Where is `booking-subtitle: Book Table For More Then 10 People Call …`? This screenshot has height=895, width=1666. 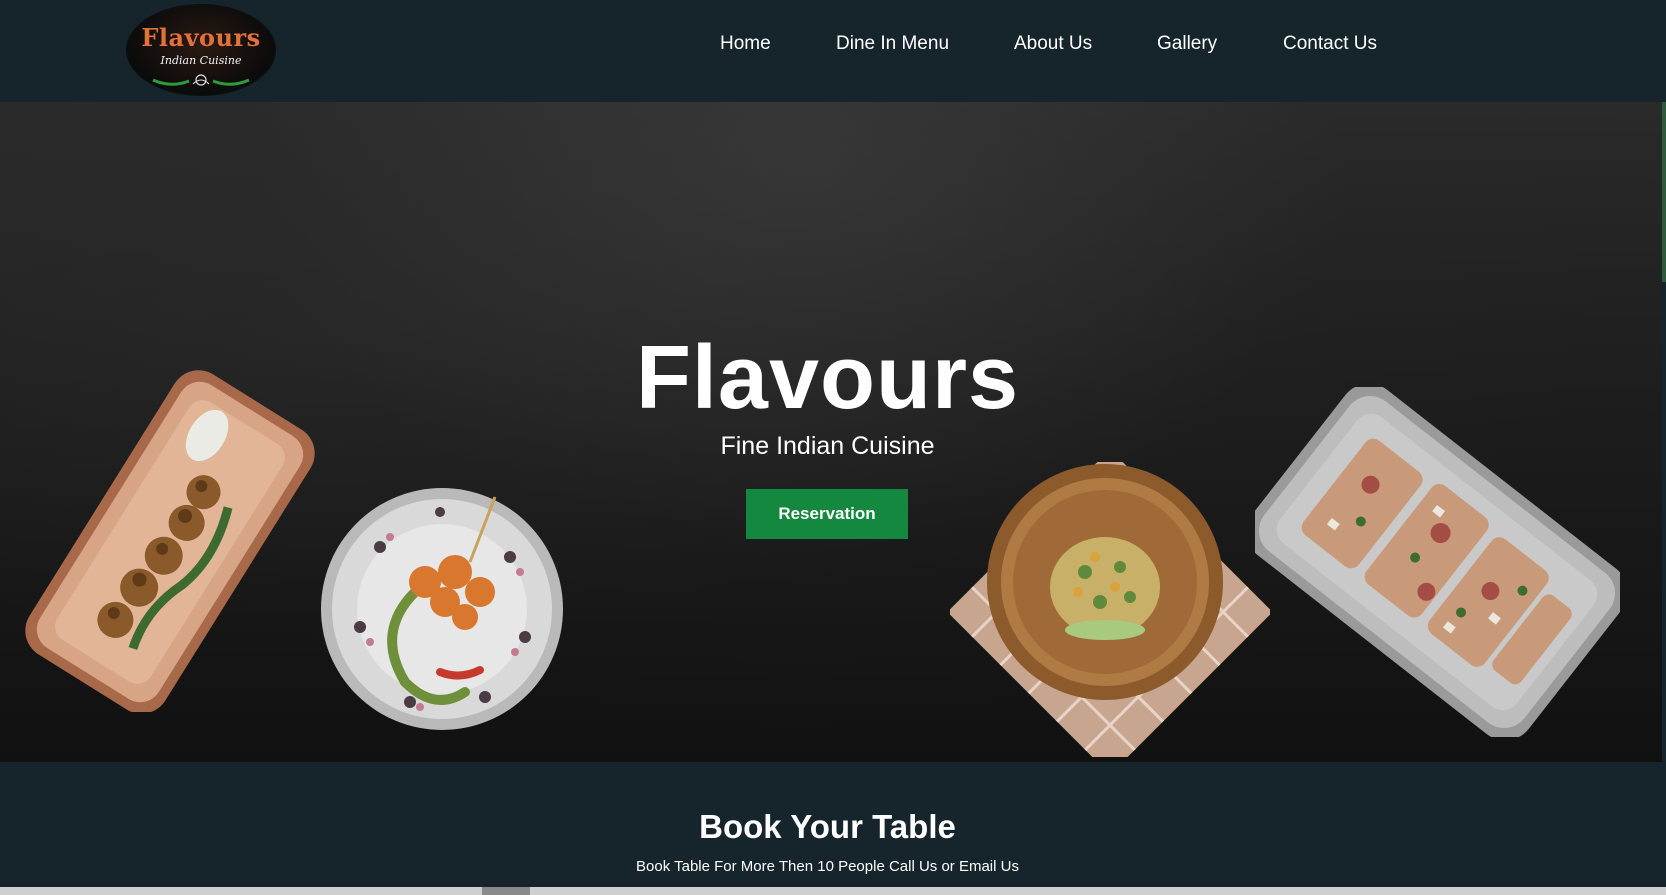 booking-subtitle: Book Table For More Then 10 People Call … is located at coordinates (827, 866).